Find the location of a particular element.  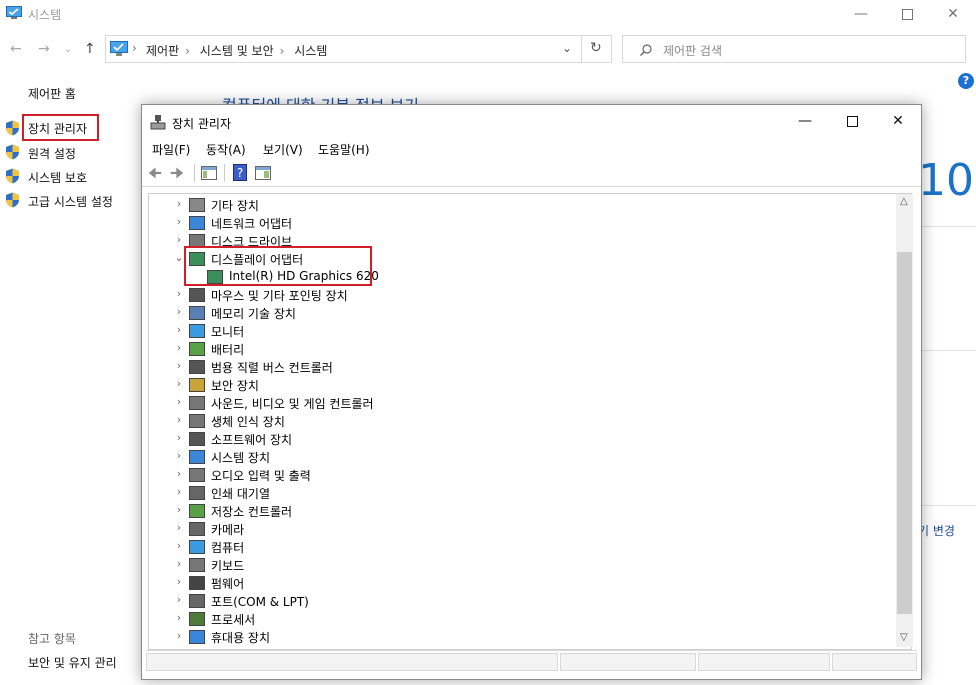

tree-category-item: › 보안 장치 is located at coordinates (519, 385).